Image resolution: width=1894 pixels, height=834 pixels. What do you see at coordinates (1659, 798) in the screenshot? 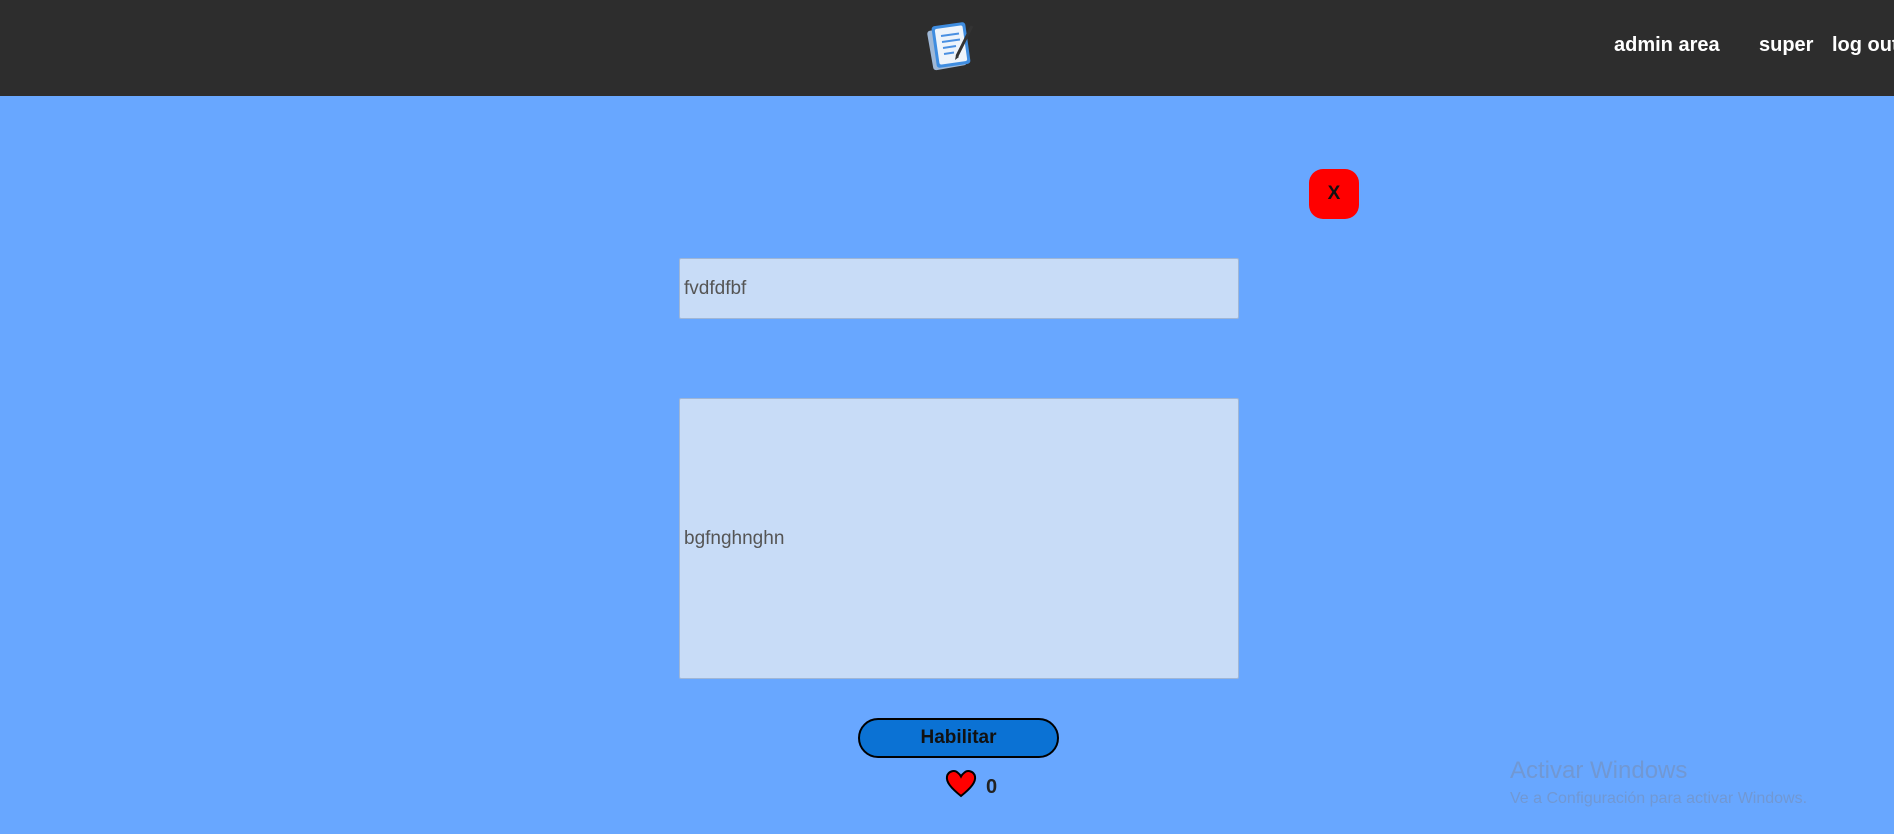
I see `windows-activation-subtitle: Ve a Configuración para activar Windows.` at bounding box center [1659, 798].